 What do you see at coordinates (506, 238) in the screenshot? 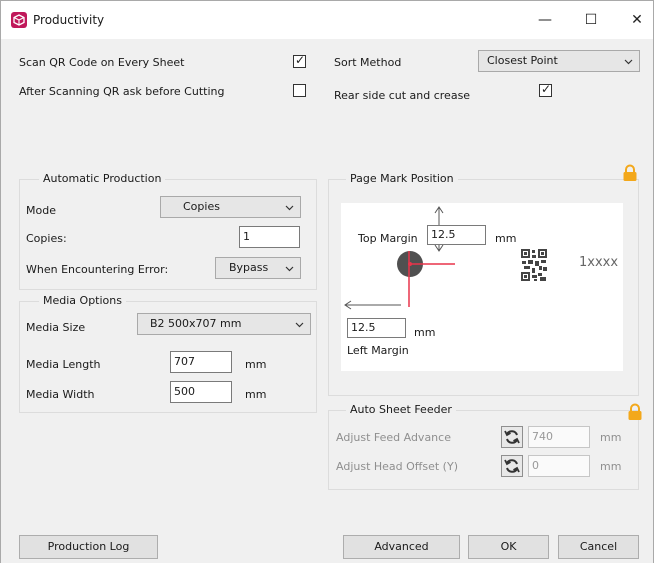
I see `top-margin-unit: mm` at bounding box center [506, 238].